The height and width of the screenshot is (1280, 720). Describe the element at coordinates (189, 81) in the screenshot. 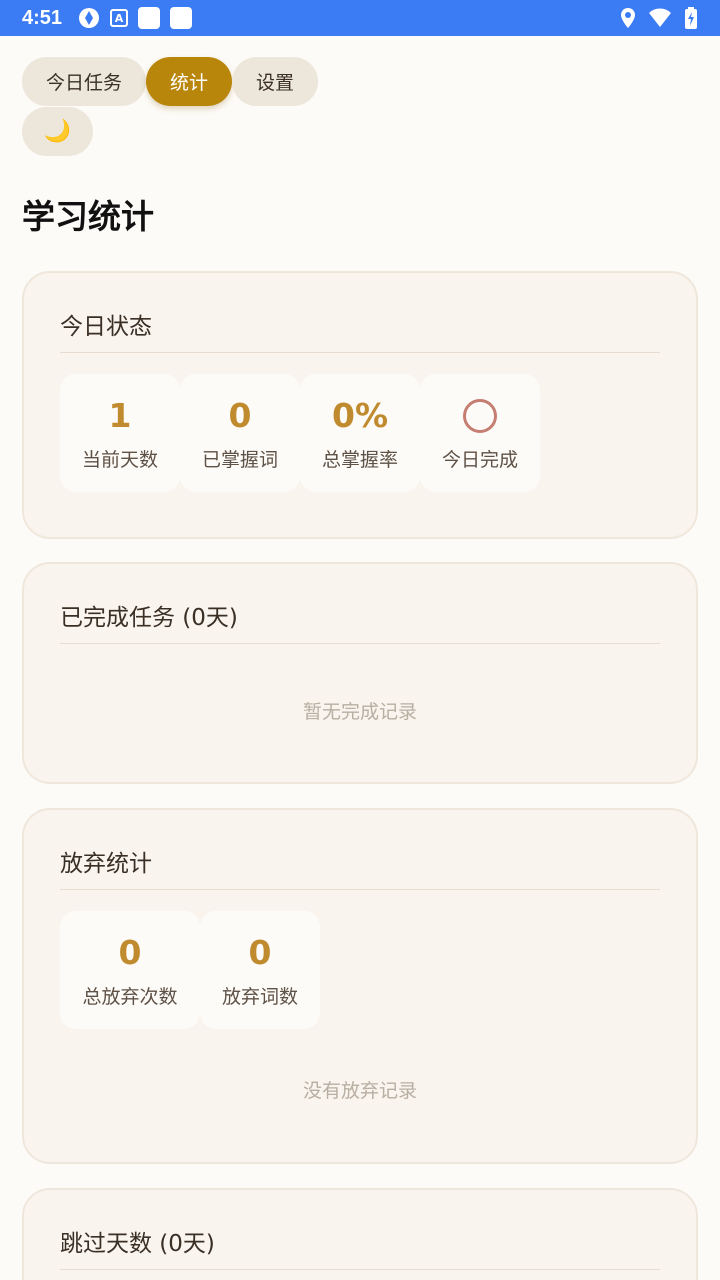

I see `tab-statistics: 统计` at that location.